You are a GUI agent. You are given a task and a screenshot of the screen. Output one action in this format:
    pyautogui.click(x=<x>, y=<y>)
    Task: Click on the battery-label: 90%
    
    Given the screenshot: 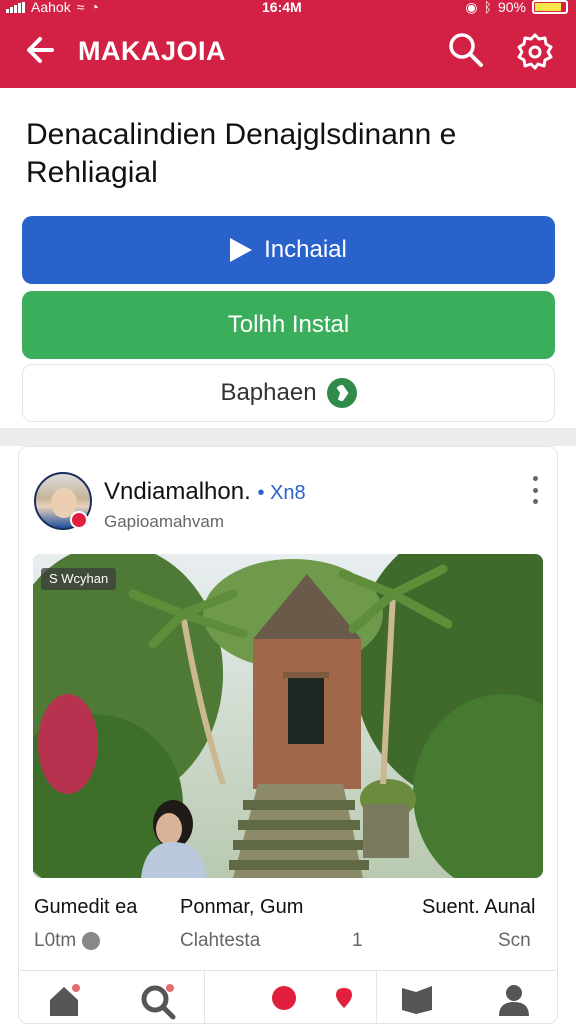 What is the action you would take?
    pyautogui.click(x=511, y=7)
    